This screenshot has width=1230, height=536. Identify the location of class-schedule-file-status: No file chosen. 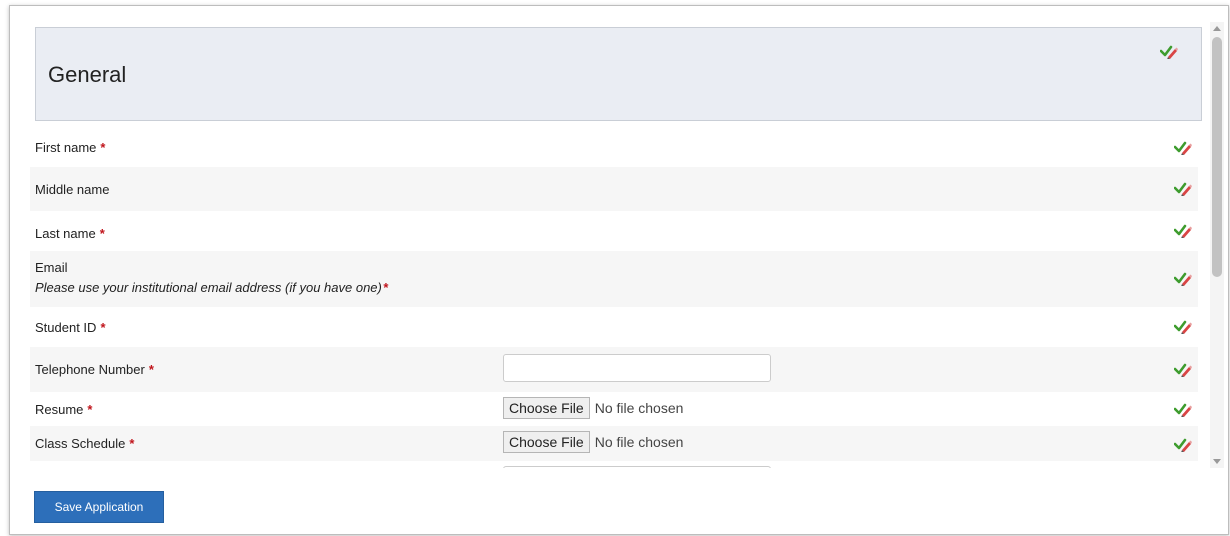
(639, 442).